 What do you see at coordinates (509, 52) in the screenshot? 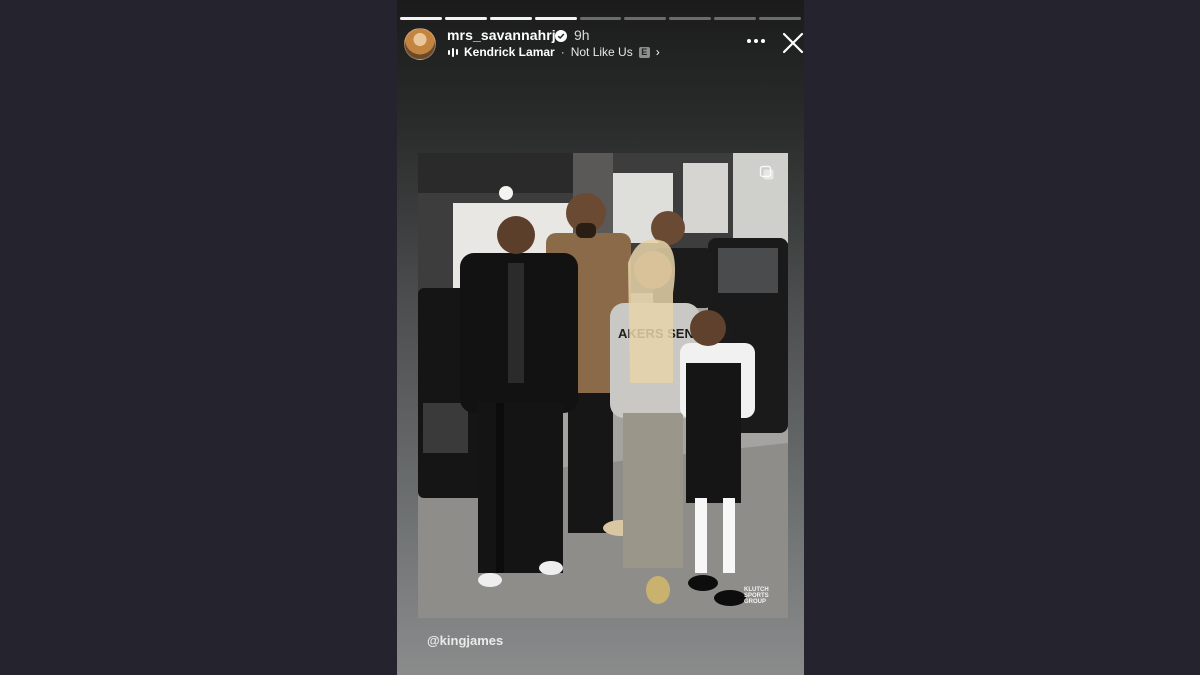
I see `music-artist: Kendrick Lamar` at bounding box center [509, 52].